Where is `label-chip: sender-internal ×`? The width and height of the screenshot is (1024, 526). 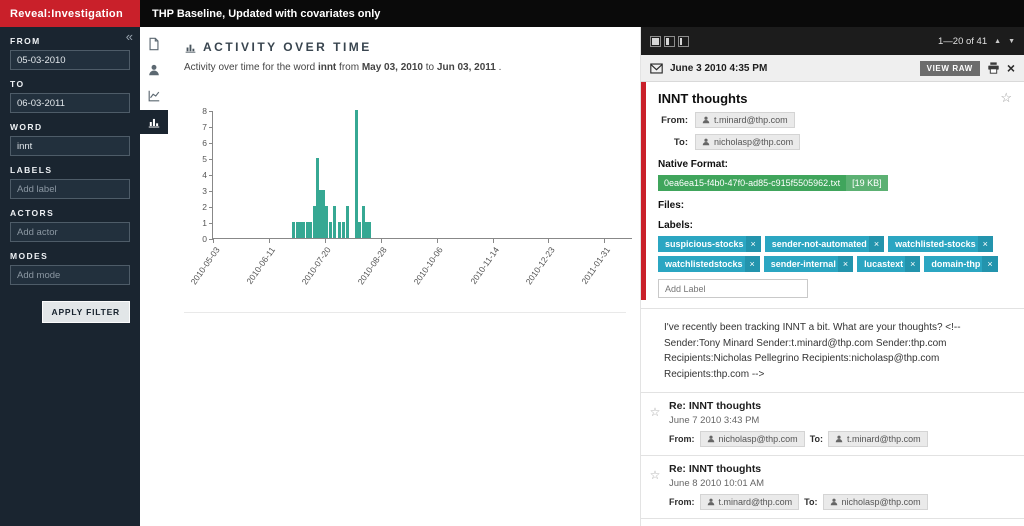 label-chip: sender-internal × is located at coordinates (808, 264).